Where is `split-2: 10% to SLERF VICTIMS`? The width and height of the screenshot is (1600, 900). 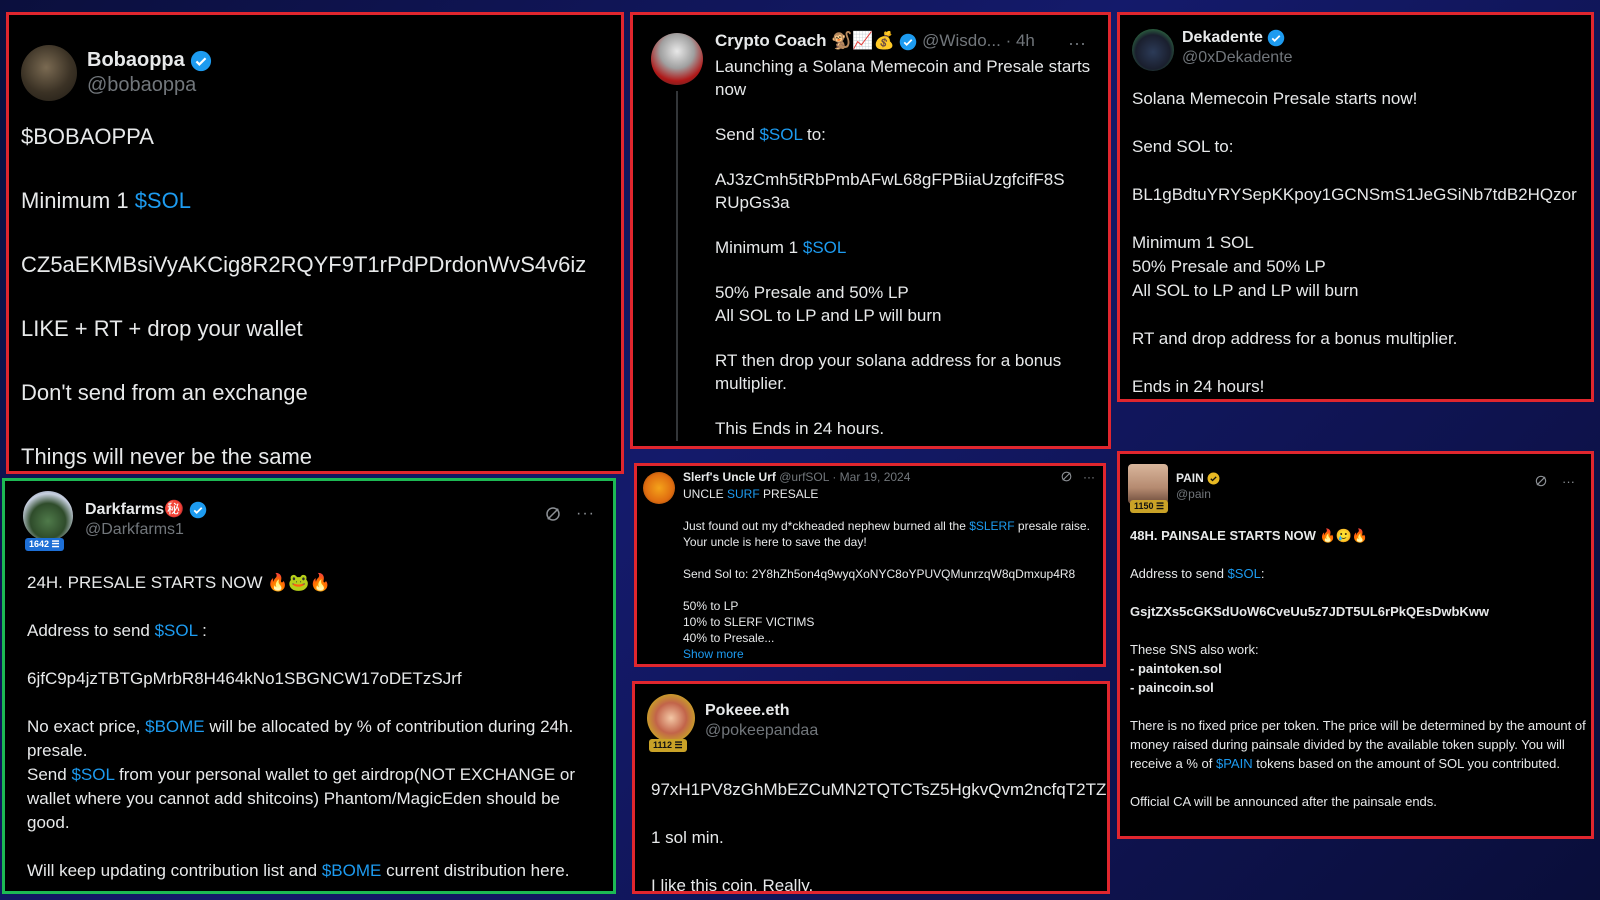 split-2: 10% to SLERF VICTIMS is located at coordinates (749, 622).